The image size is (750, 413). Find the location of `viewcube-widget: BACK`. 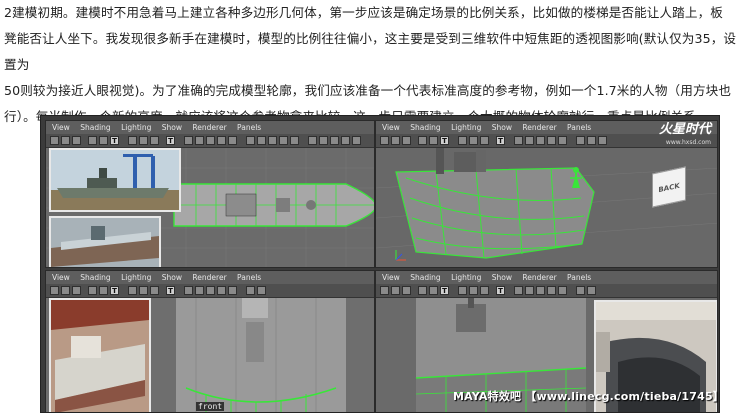

viewcube-widget: BACK is located at coordinates (669, 187).